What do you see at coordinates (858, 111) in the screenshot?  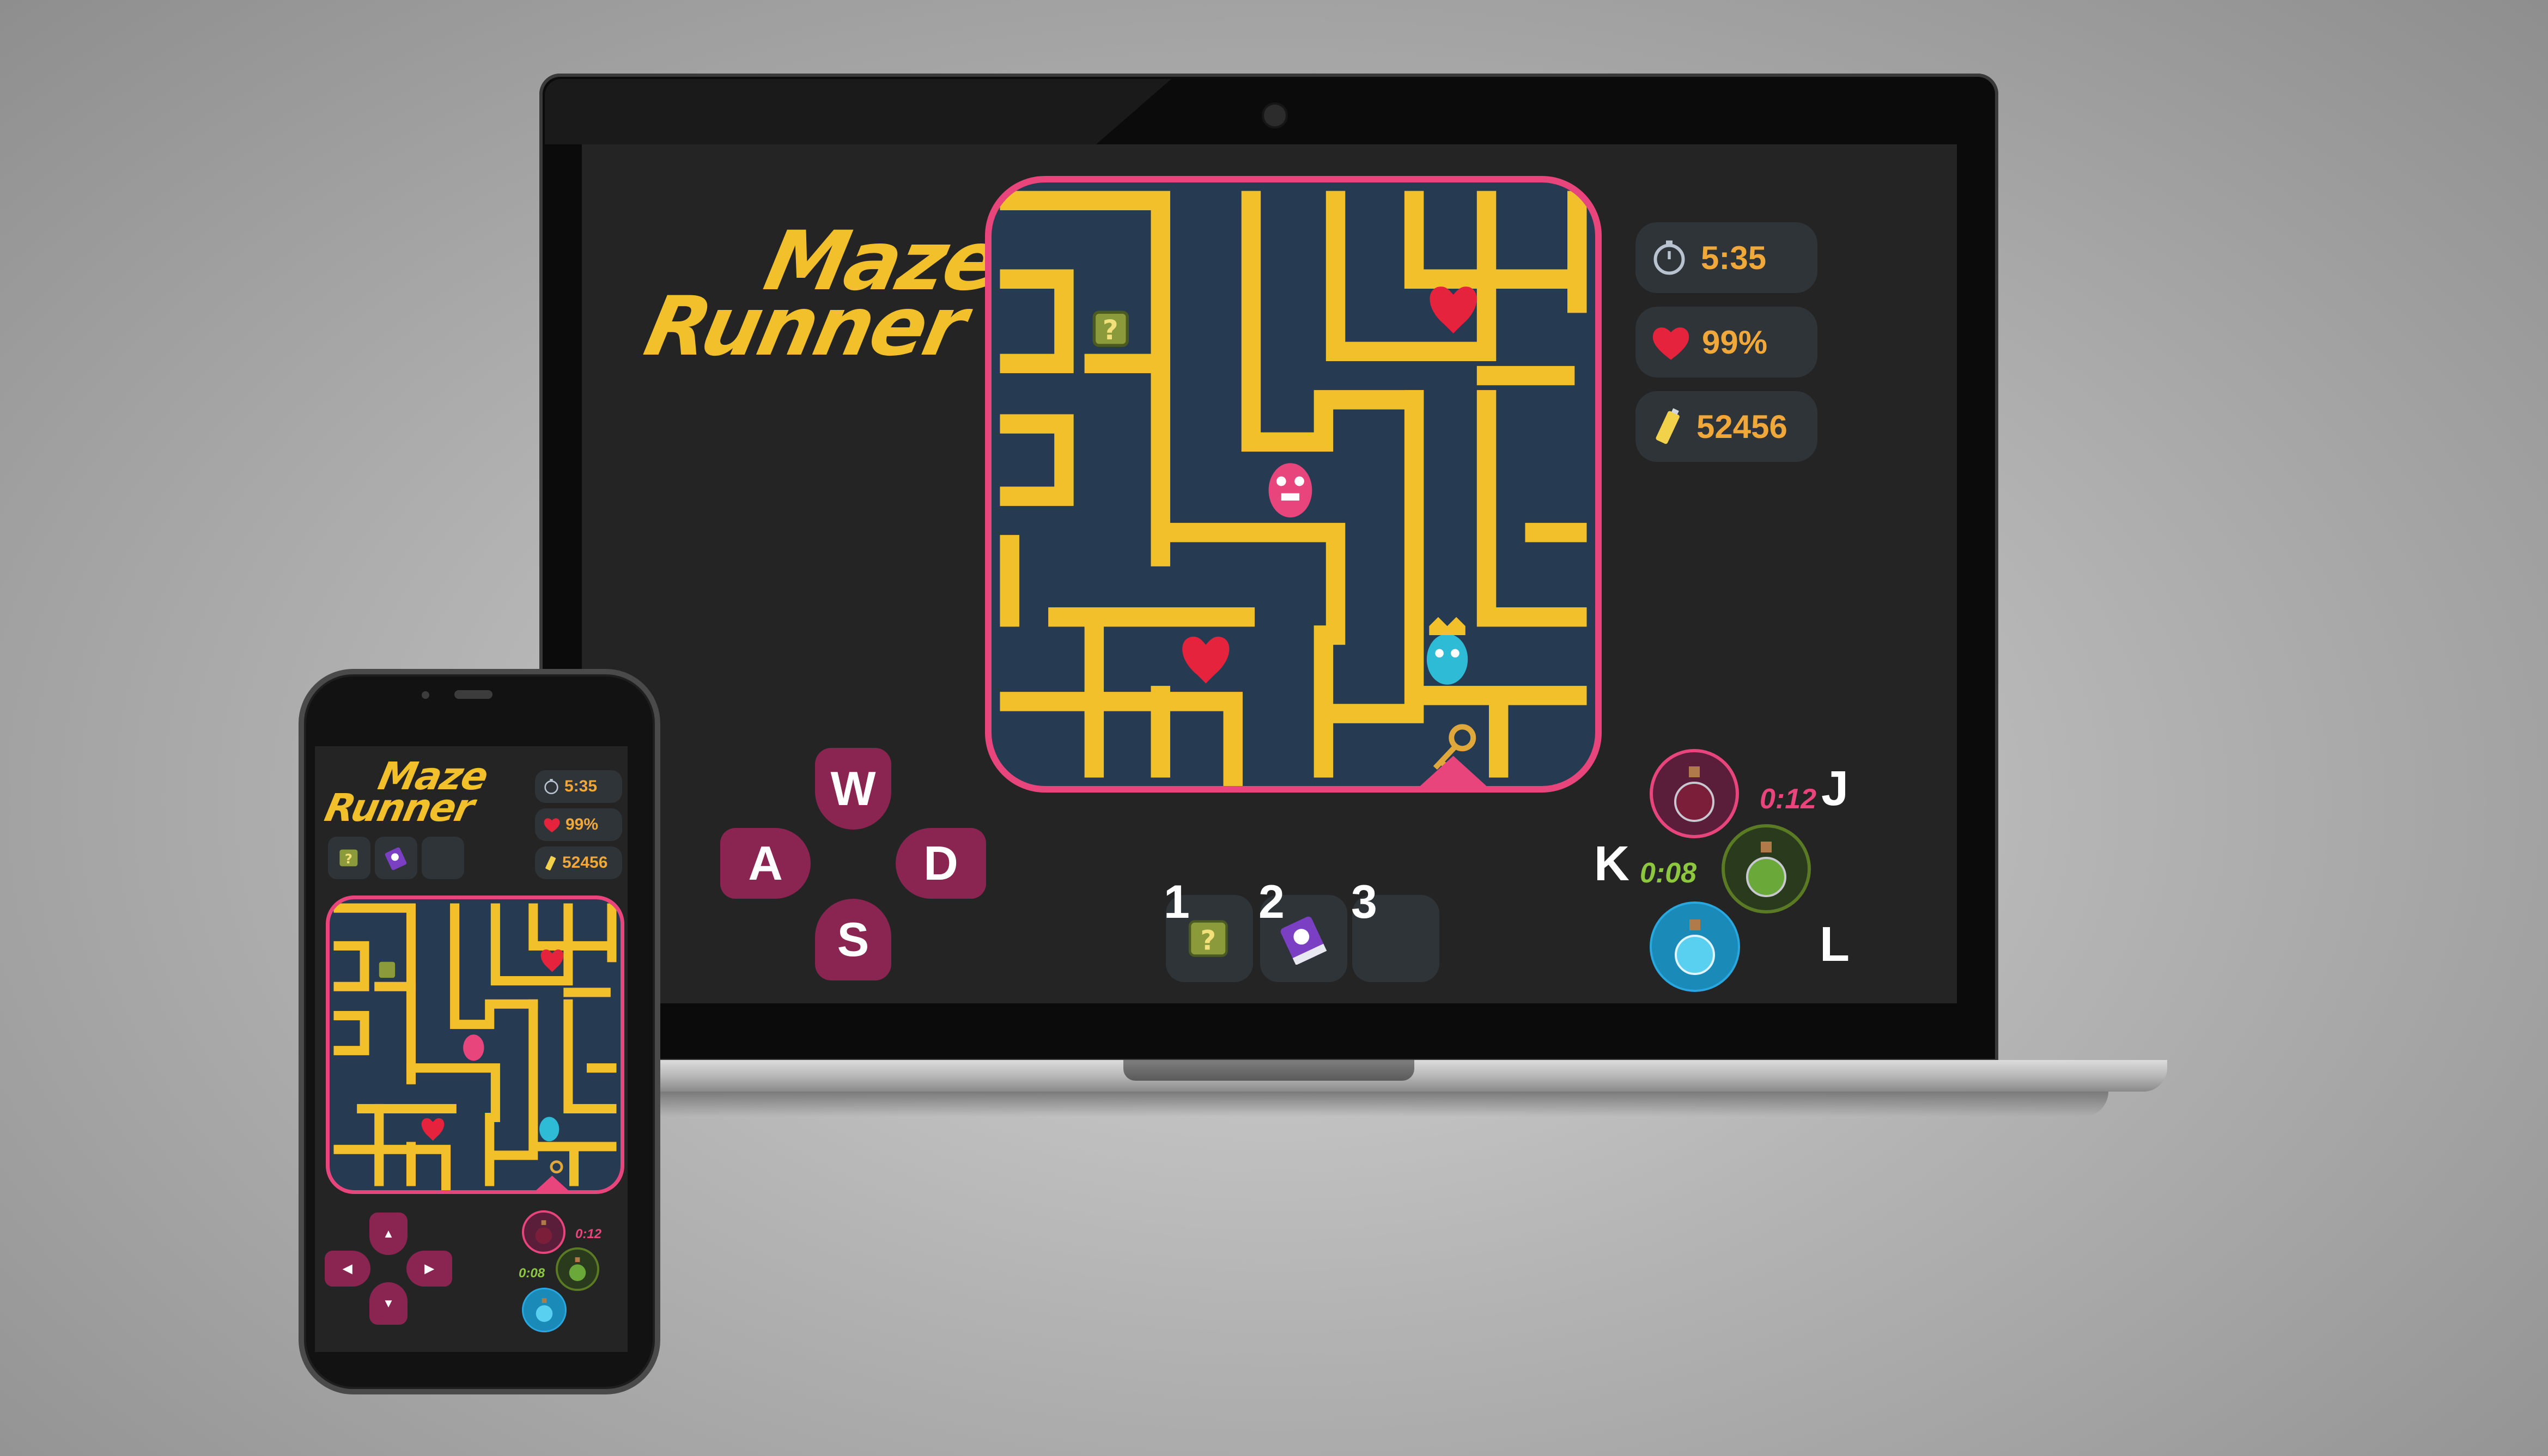 I see `laptop-bezel-glare` at bounding box center [858, 111].